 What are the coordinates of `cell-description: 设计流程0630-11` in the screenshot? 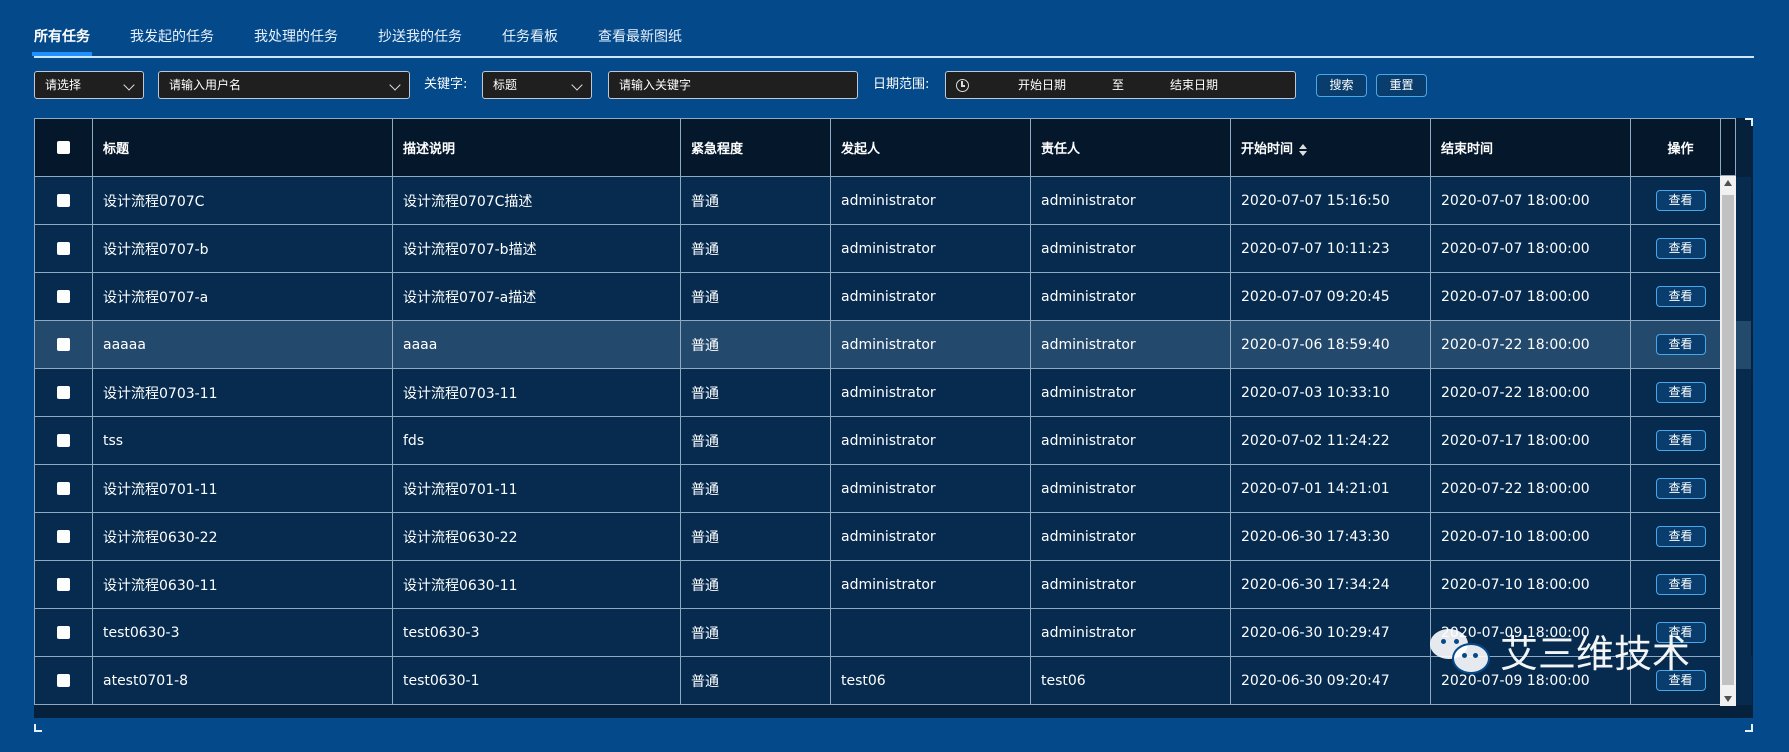 It's located at (536, 584).